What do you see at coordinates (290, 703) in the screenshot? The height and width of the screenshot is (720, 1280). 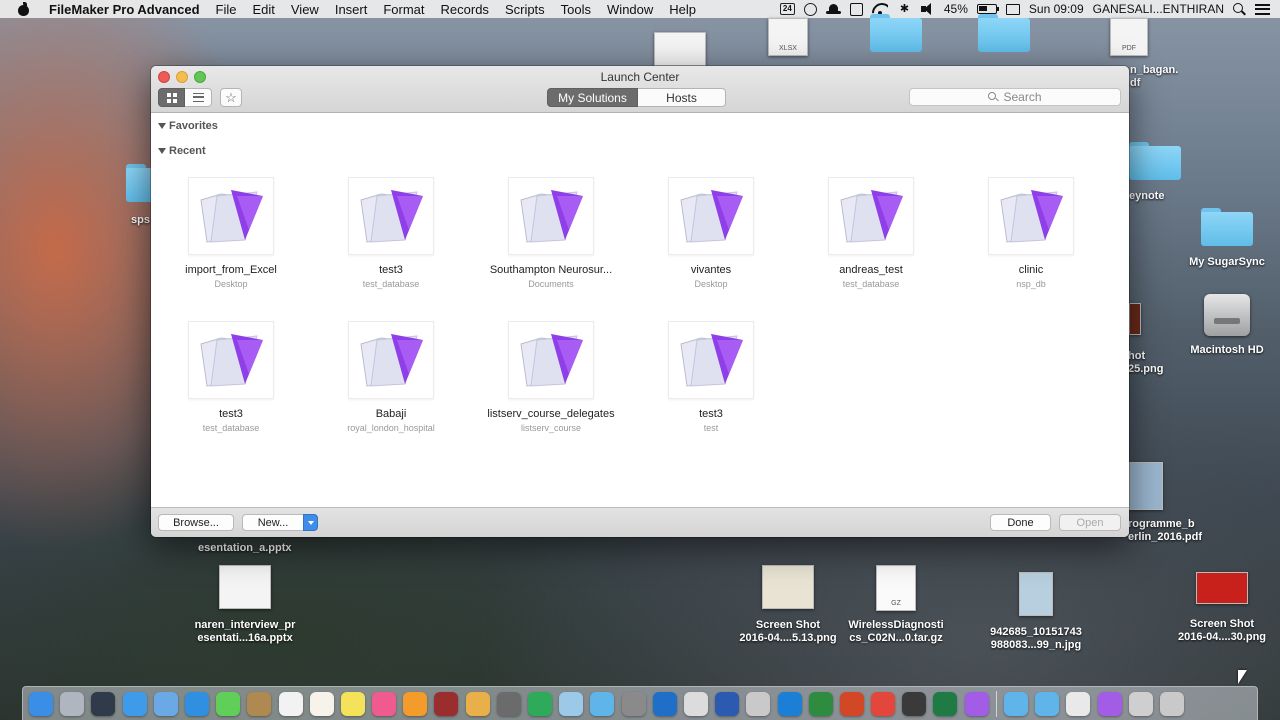 I see `calendar-icon` at bounding box center [290, 703].